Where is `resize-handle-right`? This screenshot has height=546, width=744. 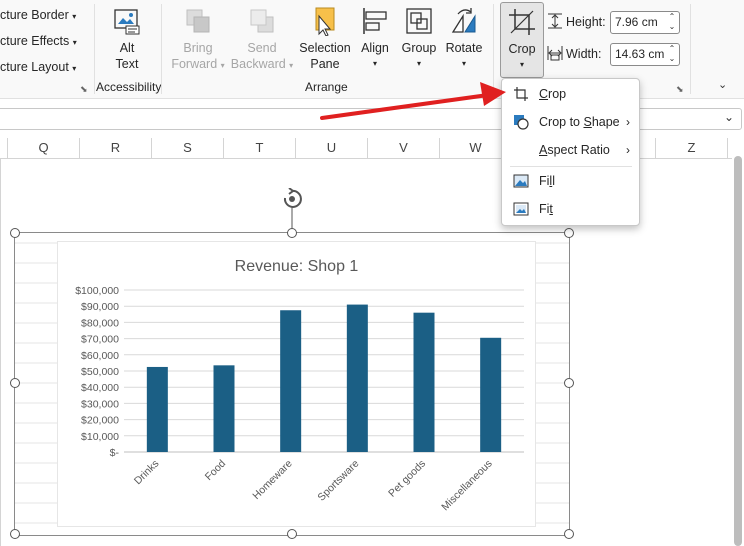 resize-handle-right is located at coordinates (569, 383).